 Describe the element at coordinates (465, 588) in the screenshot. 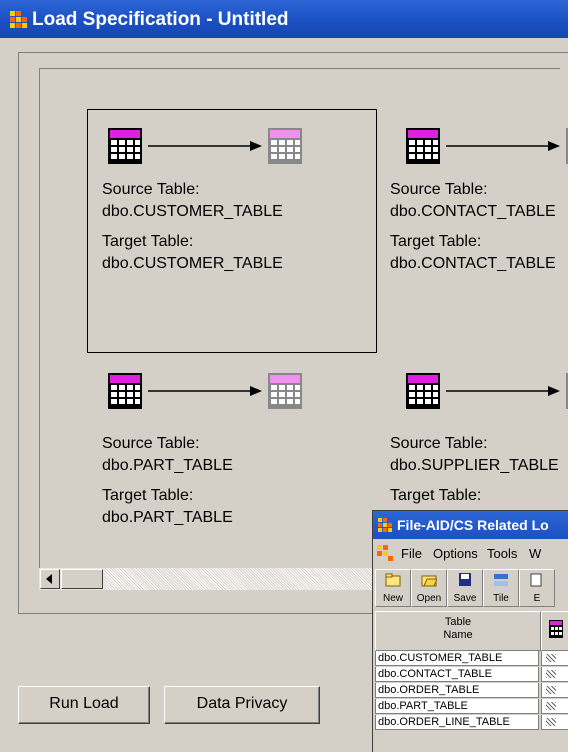

I see `save-button: Save` at that location.